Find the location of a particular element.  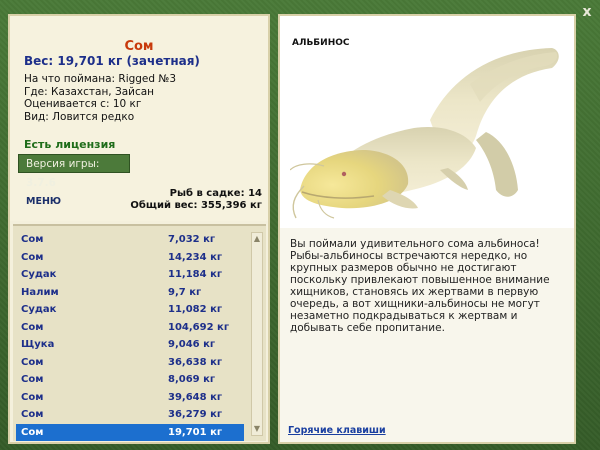

keepnet-row-weight: 8,069 кг is located at coordinates (192, 379).